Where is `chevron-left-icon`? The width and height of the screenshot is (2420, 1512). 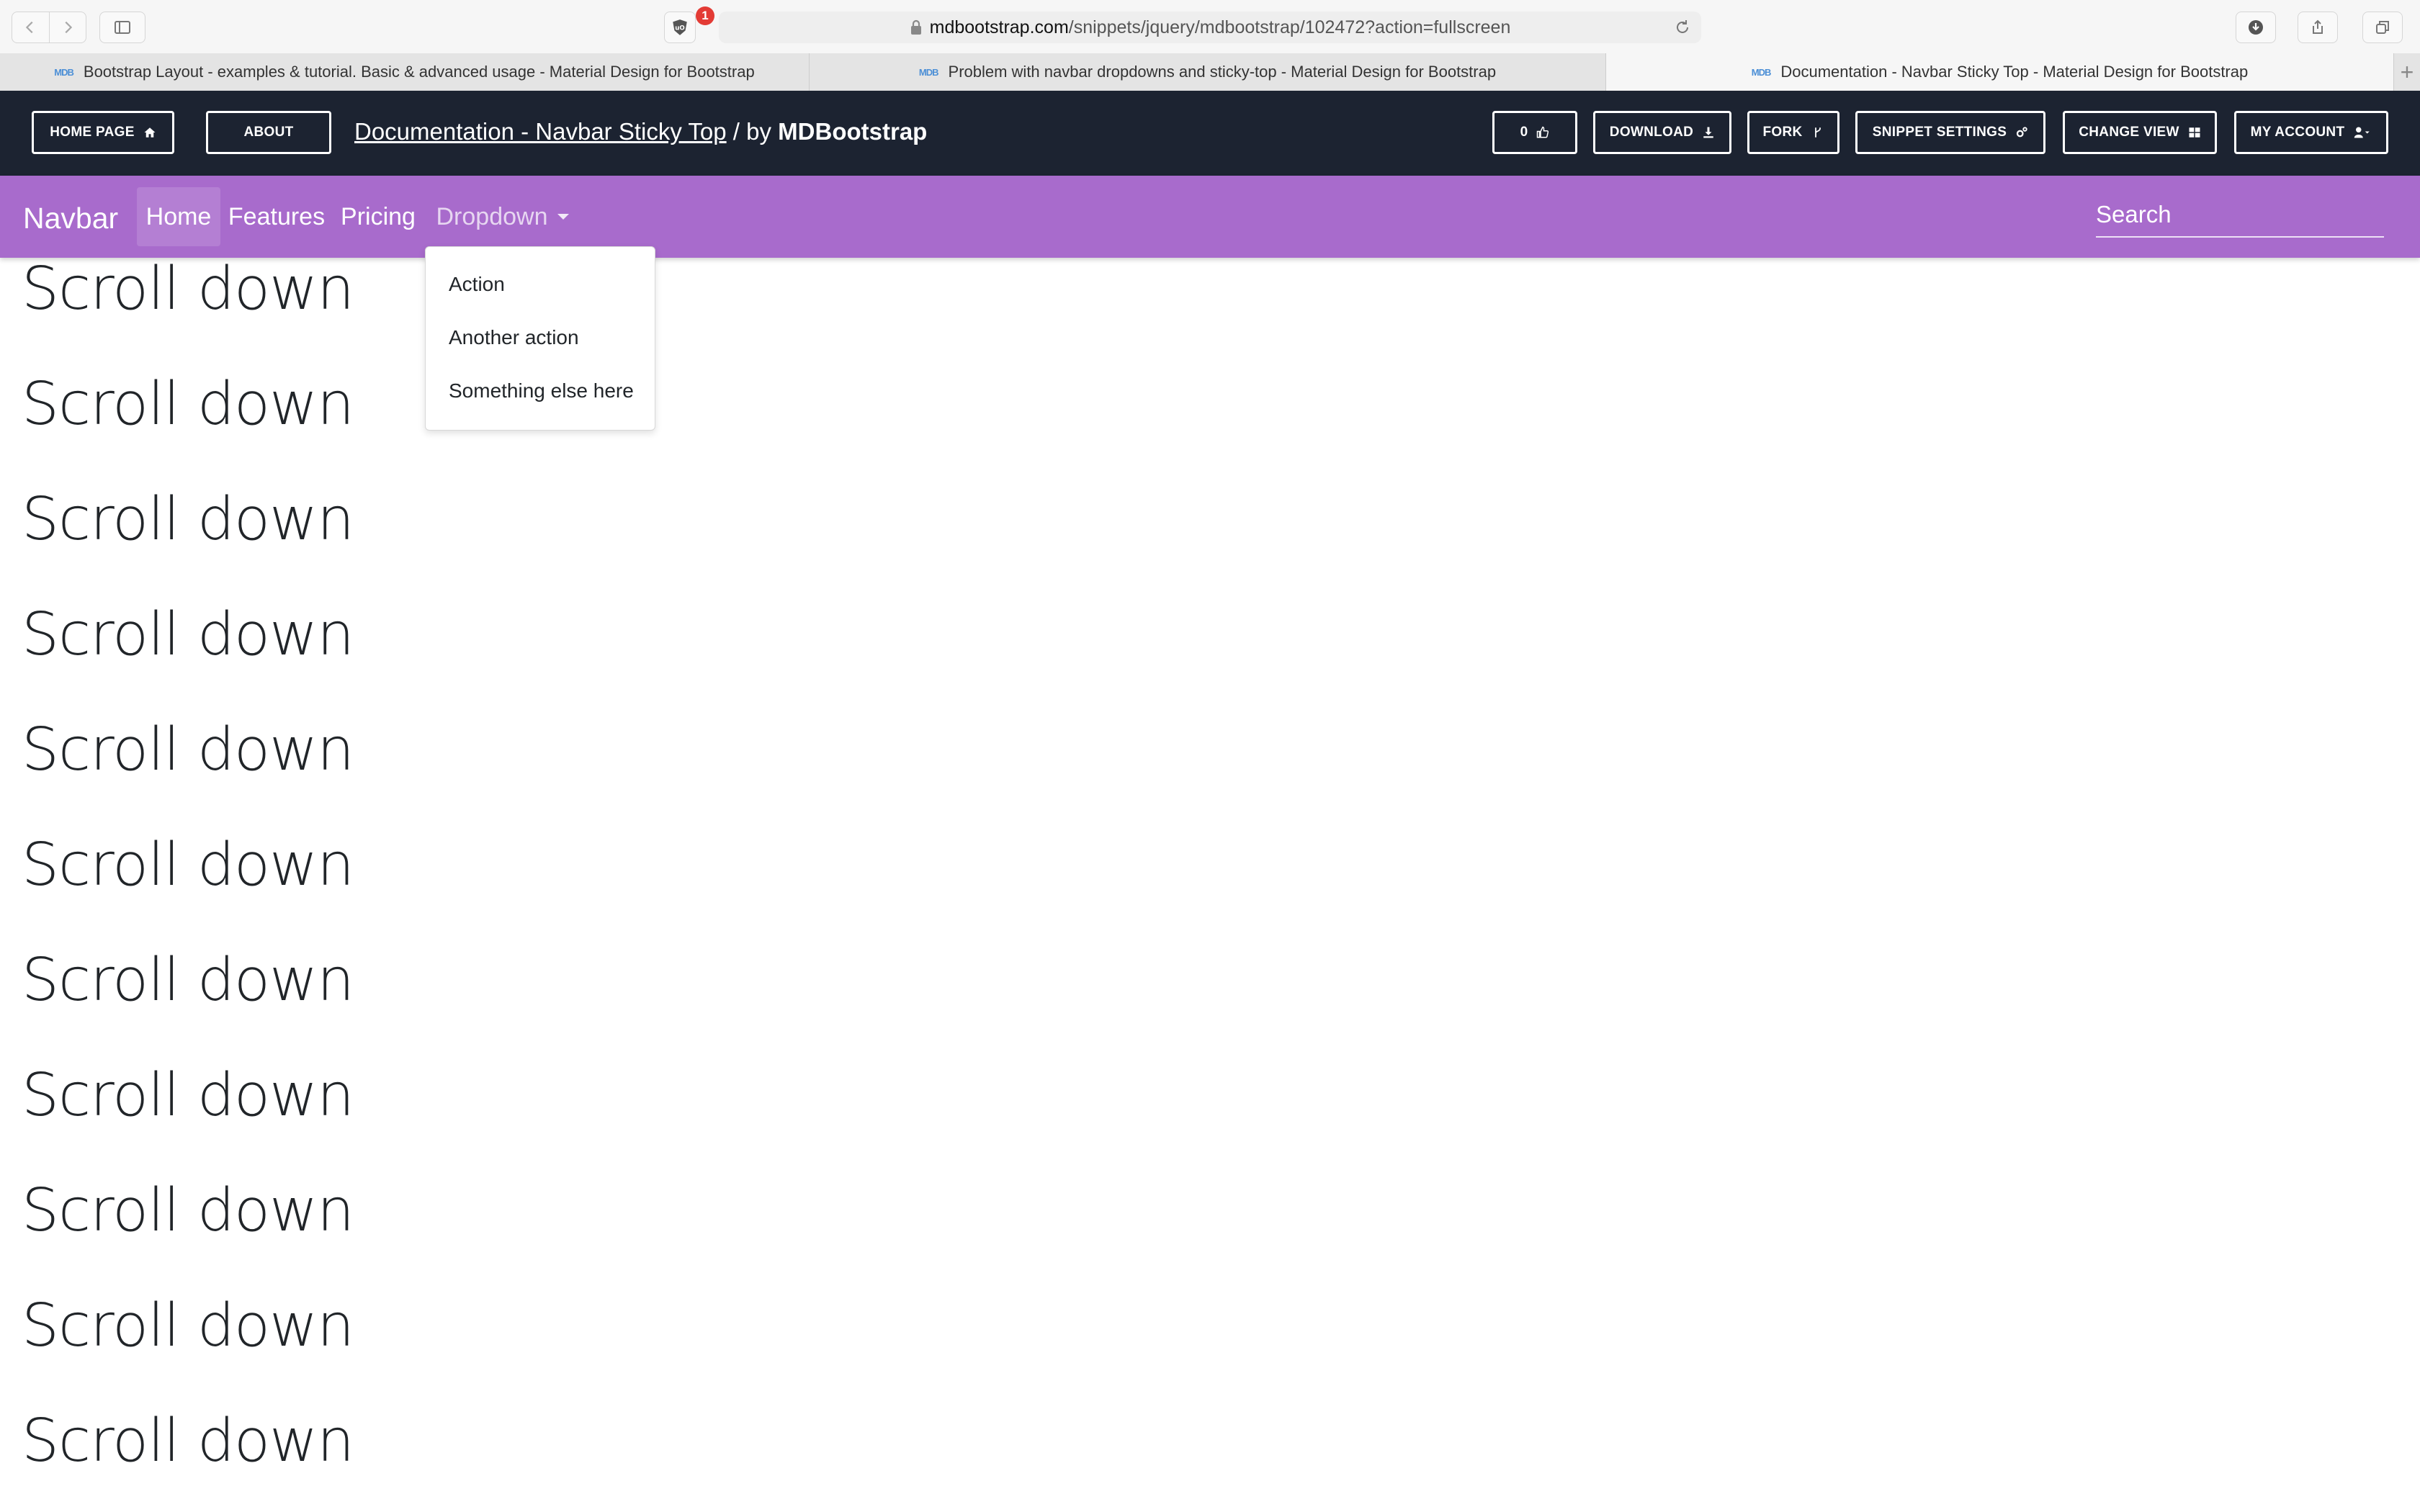
chevron-left-icon is located at coordinates (29, 27).